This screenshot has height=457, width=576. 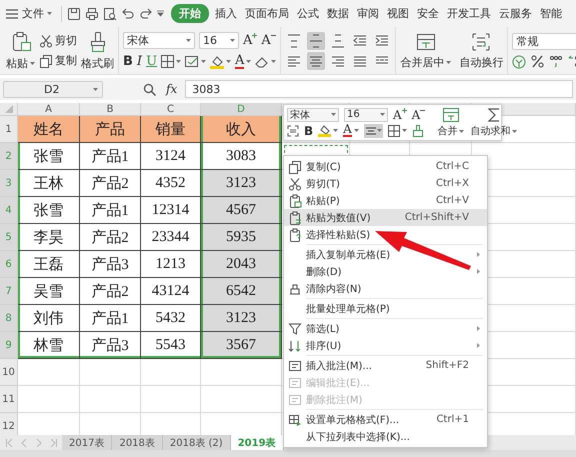 What do you see at coordinates (308, 13) in the screenshot?
I see `menu-tab: 公式` at bounding box center [308, 13].